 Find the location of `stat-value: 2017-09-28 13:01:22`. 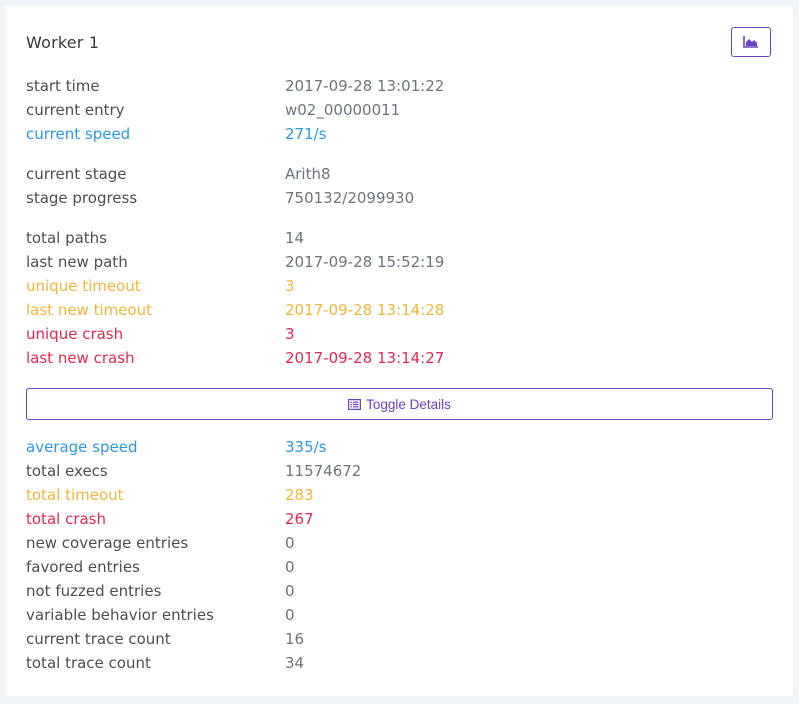

stat-value: 2017-09-28 13:01:22 is located at coordinates (365, 86).